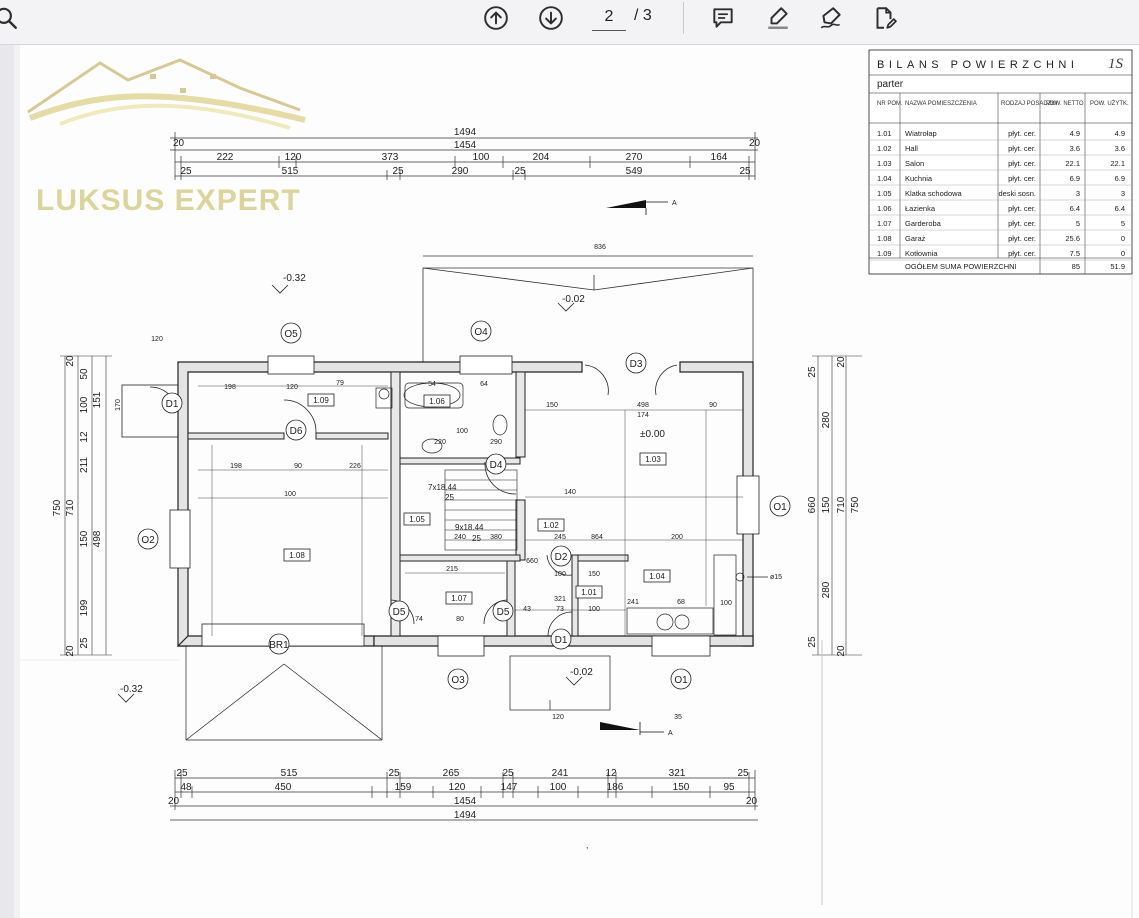  What do you see at coordinates (615, 787) in the screenshot?
I see `bdim-r2-6: 186` at bounding box center [615, 787].